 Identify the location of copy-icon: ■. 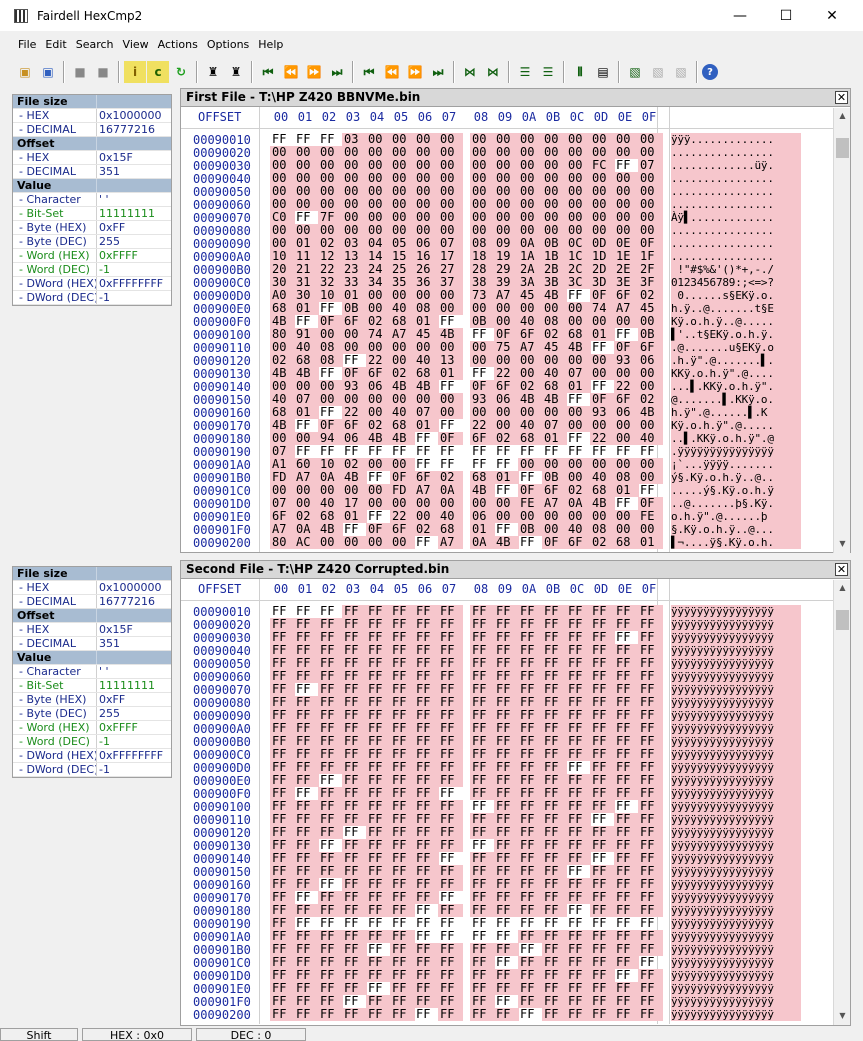
(103, 72).